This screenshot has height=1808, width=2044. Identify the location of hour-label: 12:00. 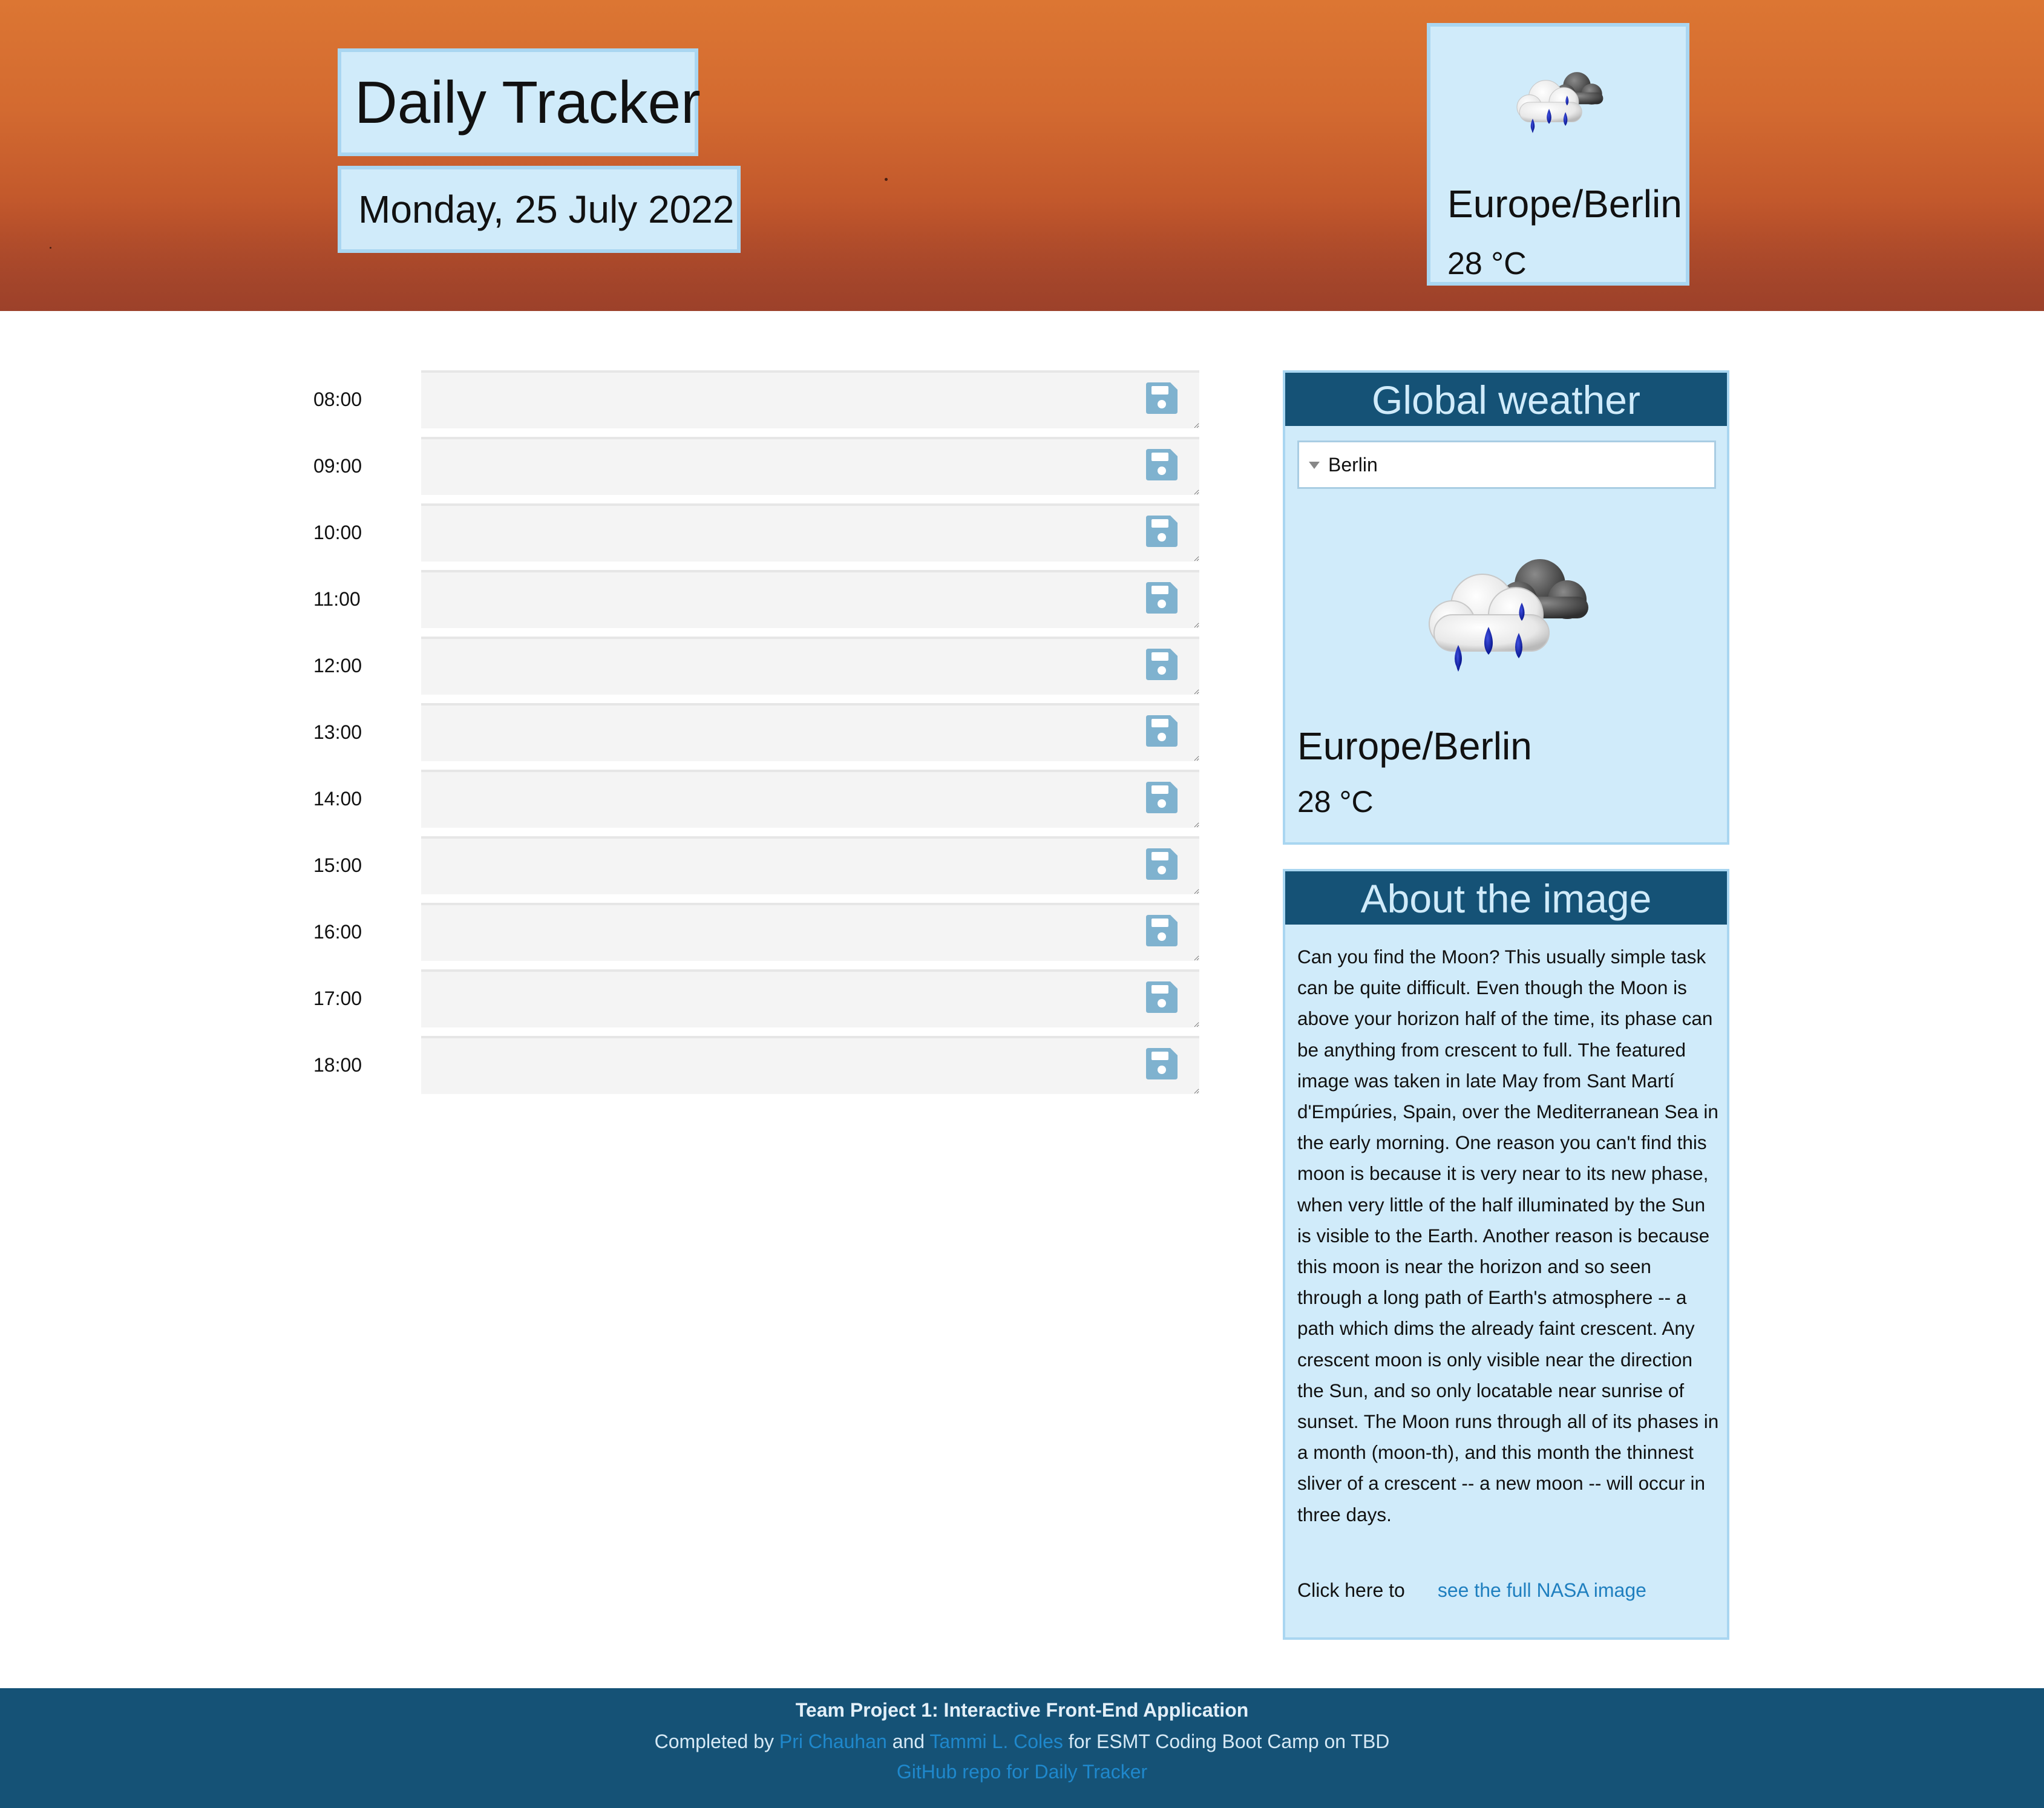
(337, 665).